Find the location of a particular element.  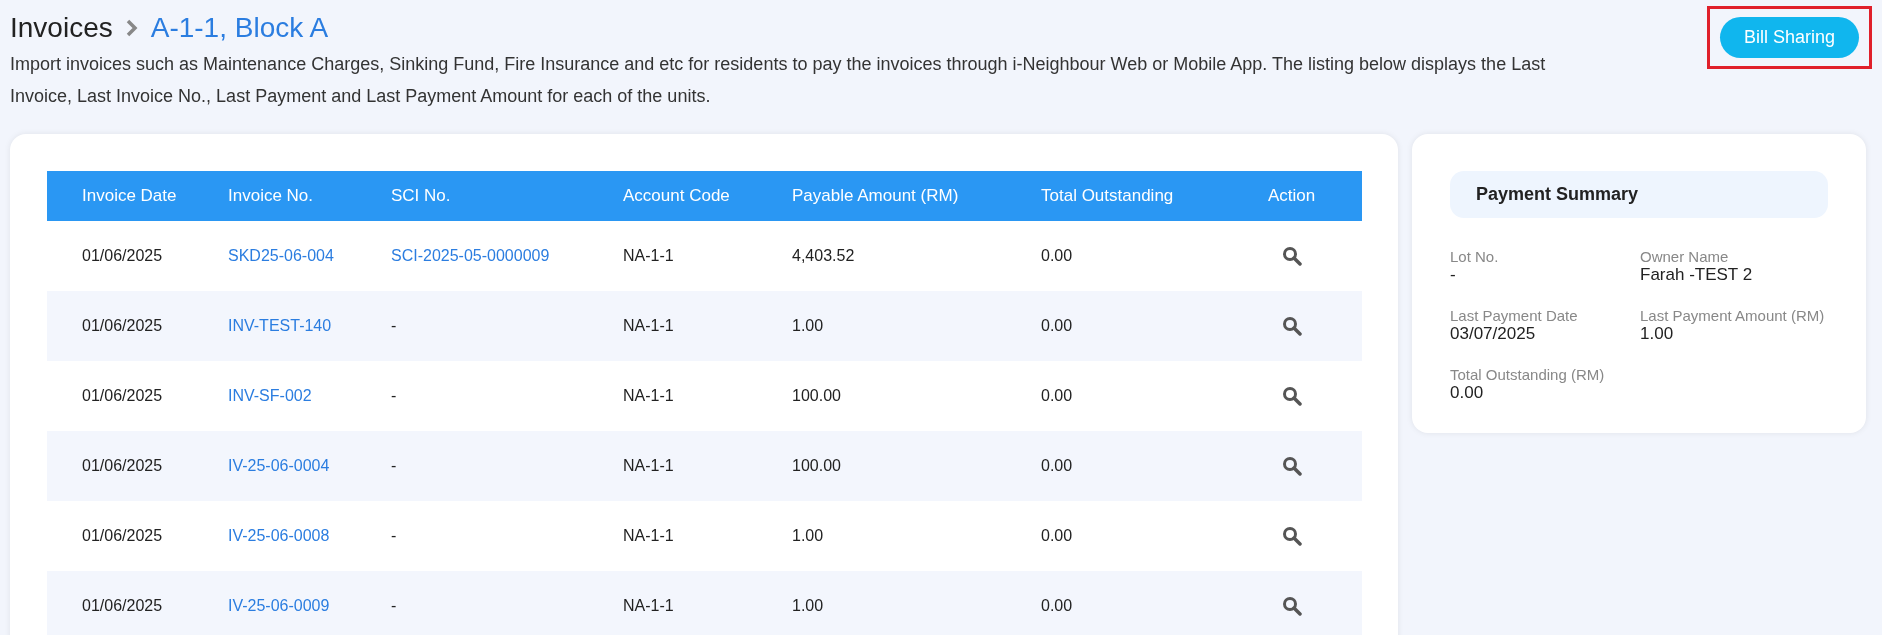

chevron-icon is located at coordinates (131, 28).